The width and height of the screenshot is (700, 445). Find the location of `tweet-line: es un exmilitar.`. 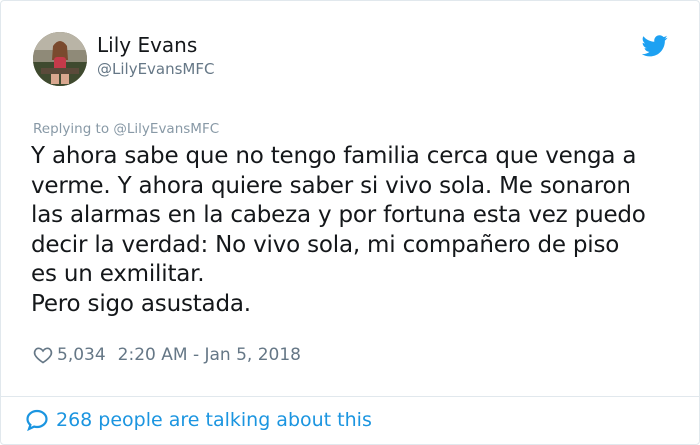

tweet-line: es un exmilitar. is located at coordinates (118, 274).